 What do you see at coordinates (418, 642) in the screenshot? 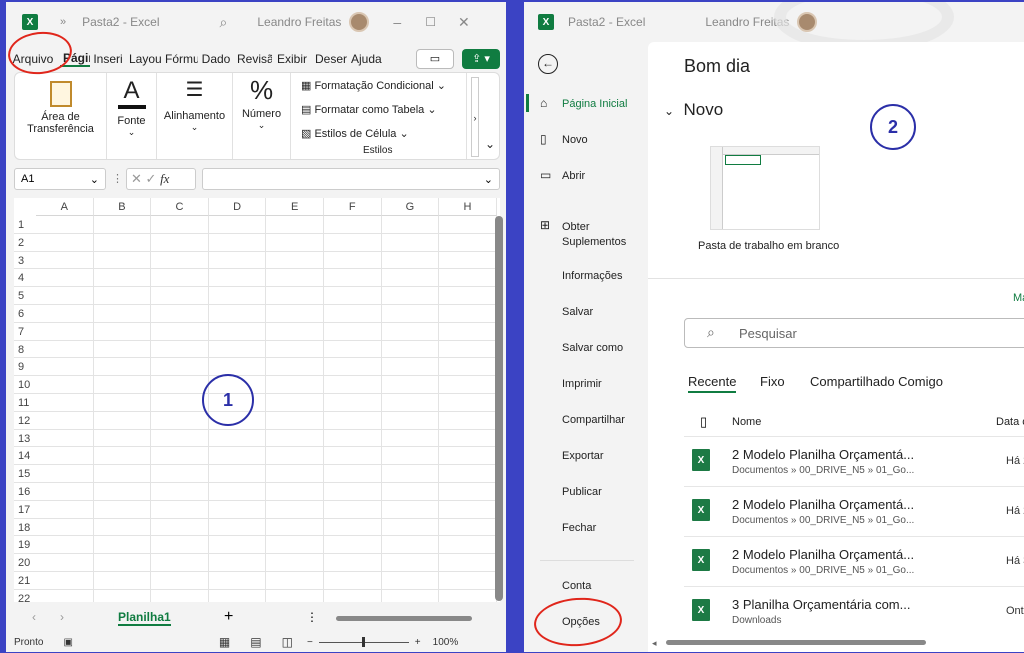
I see `zoom-in-icon: +` at bounding box center [418, 642].